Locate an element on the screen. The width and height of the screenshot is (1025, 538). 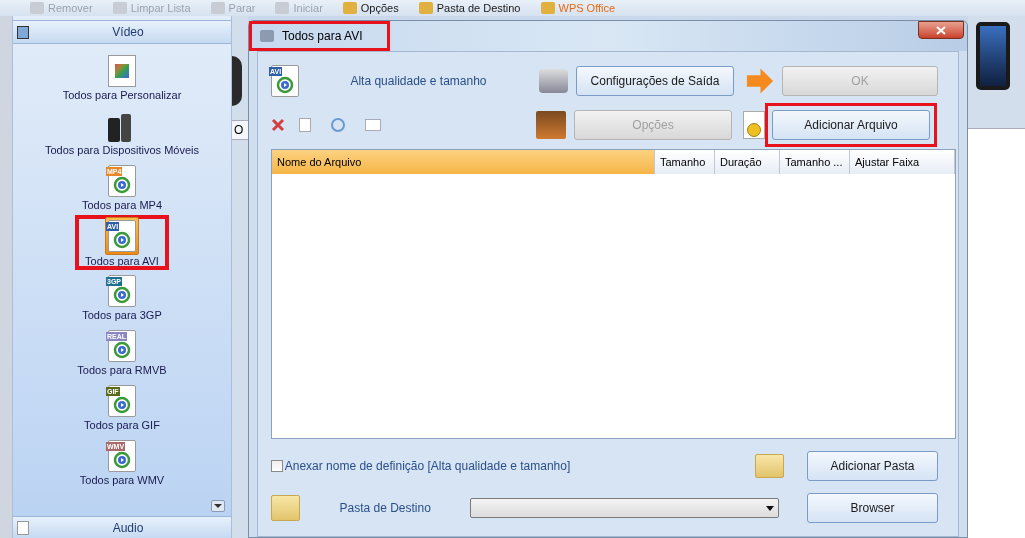
column-header: Duração is located at coordinates (747, 162).